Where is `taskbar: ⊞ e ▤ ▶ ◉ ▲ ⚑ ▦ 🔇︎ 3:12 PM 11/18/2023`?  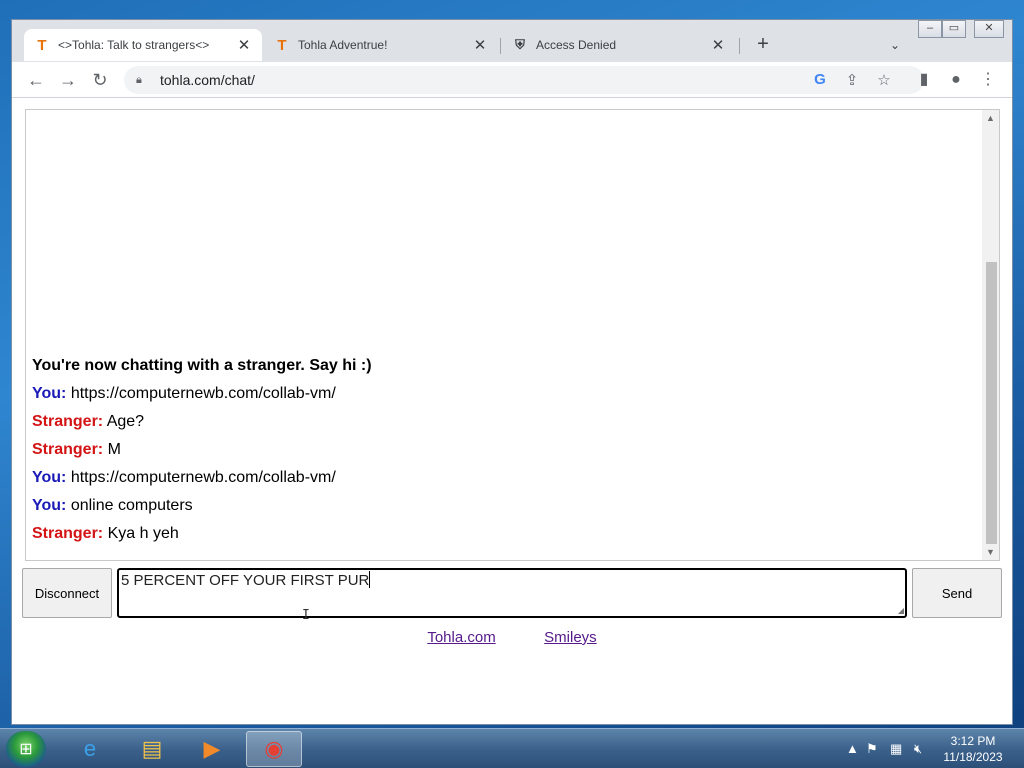 taskbar: ⊞ e ▤ ▶ ◉ ▲ ⚑ ▦ 🔇︎ 3:12 PM 11/18/2023 is located at coordinates (512, 748).